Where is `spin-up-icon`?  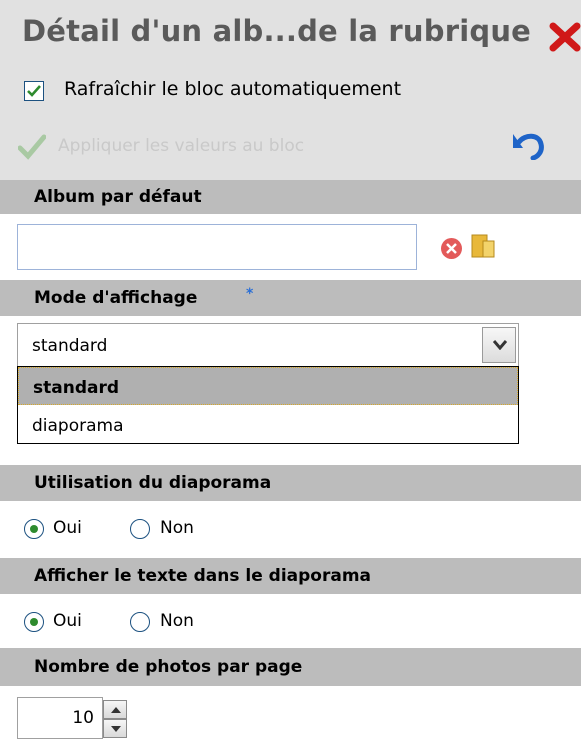 spin-up-icon is located at coordinates (115, 709).